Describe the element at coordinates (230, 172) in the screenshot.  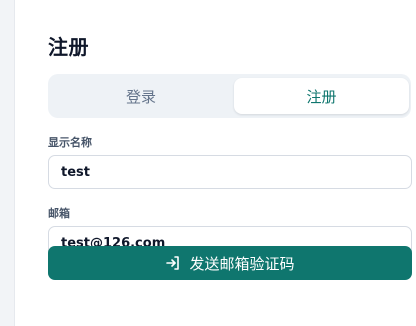
I see `display-name-input` at that location.